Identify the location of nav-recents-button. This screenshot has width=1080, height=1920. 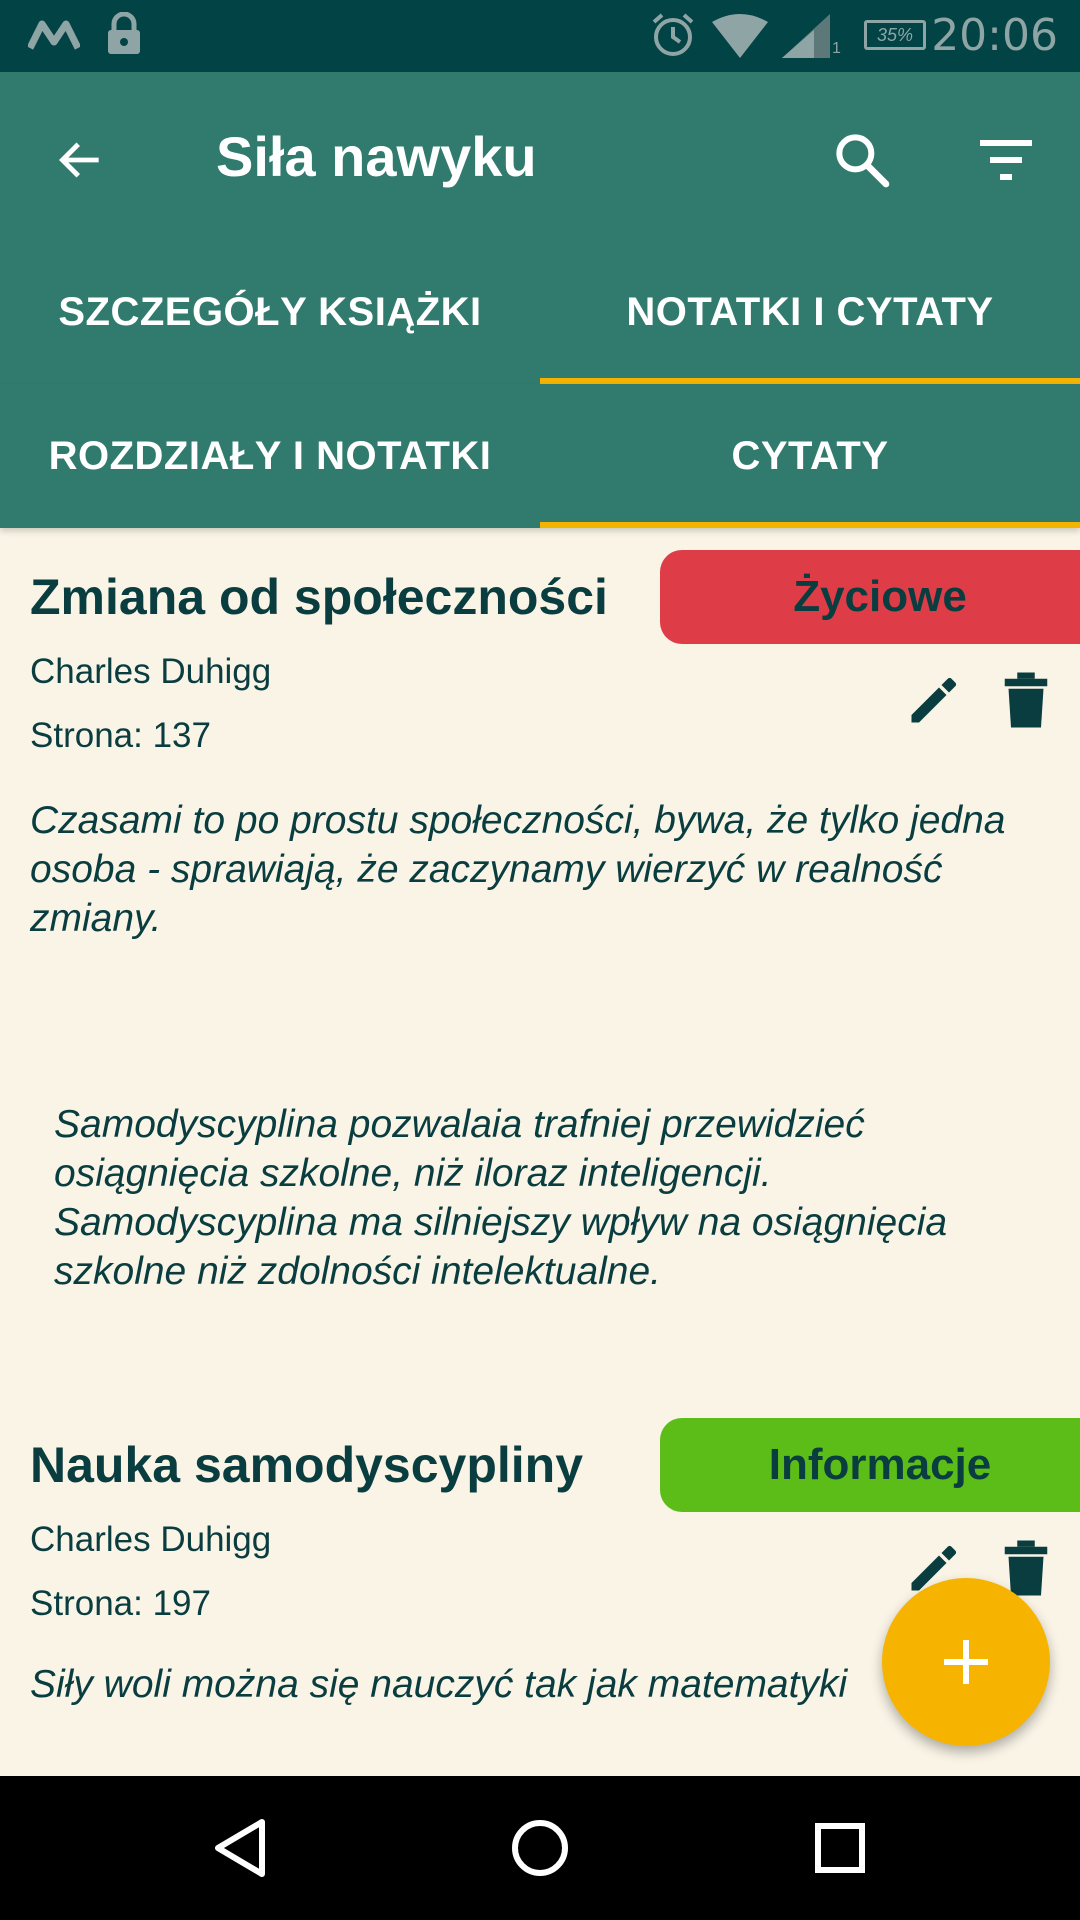
(840, 1848).